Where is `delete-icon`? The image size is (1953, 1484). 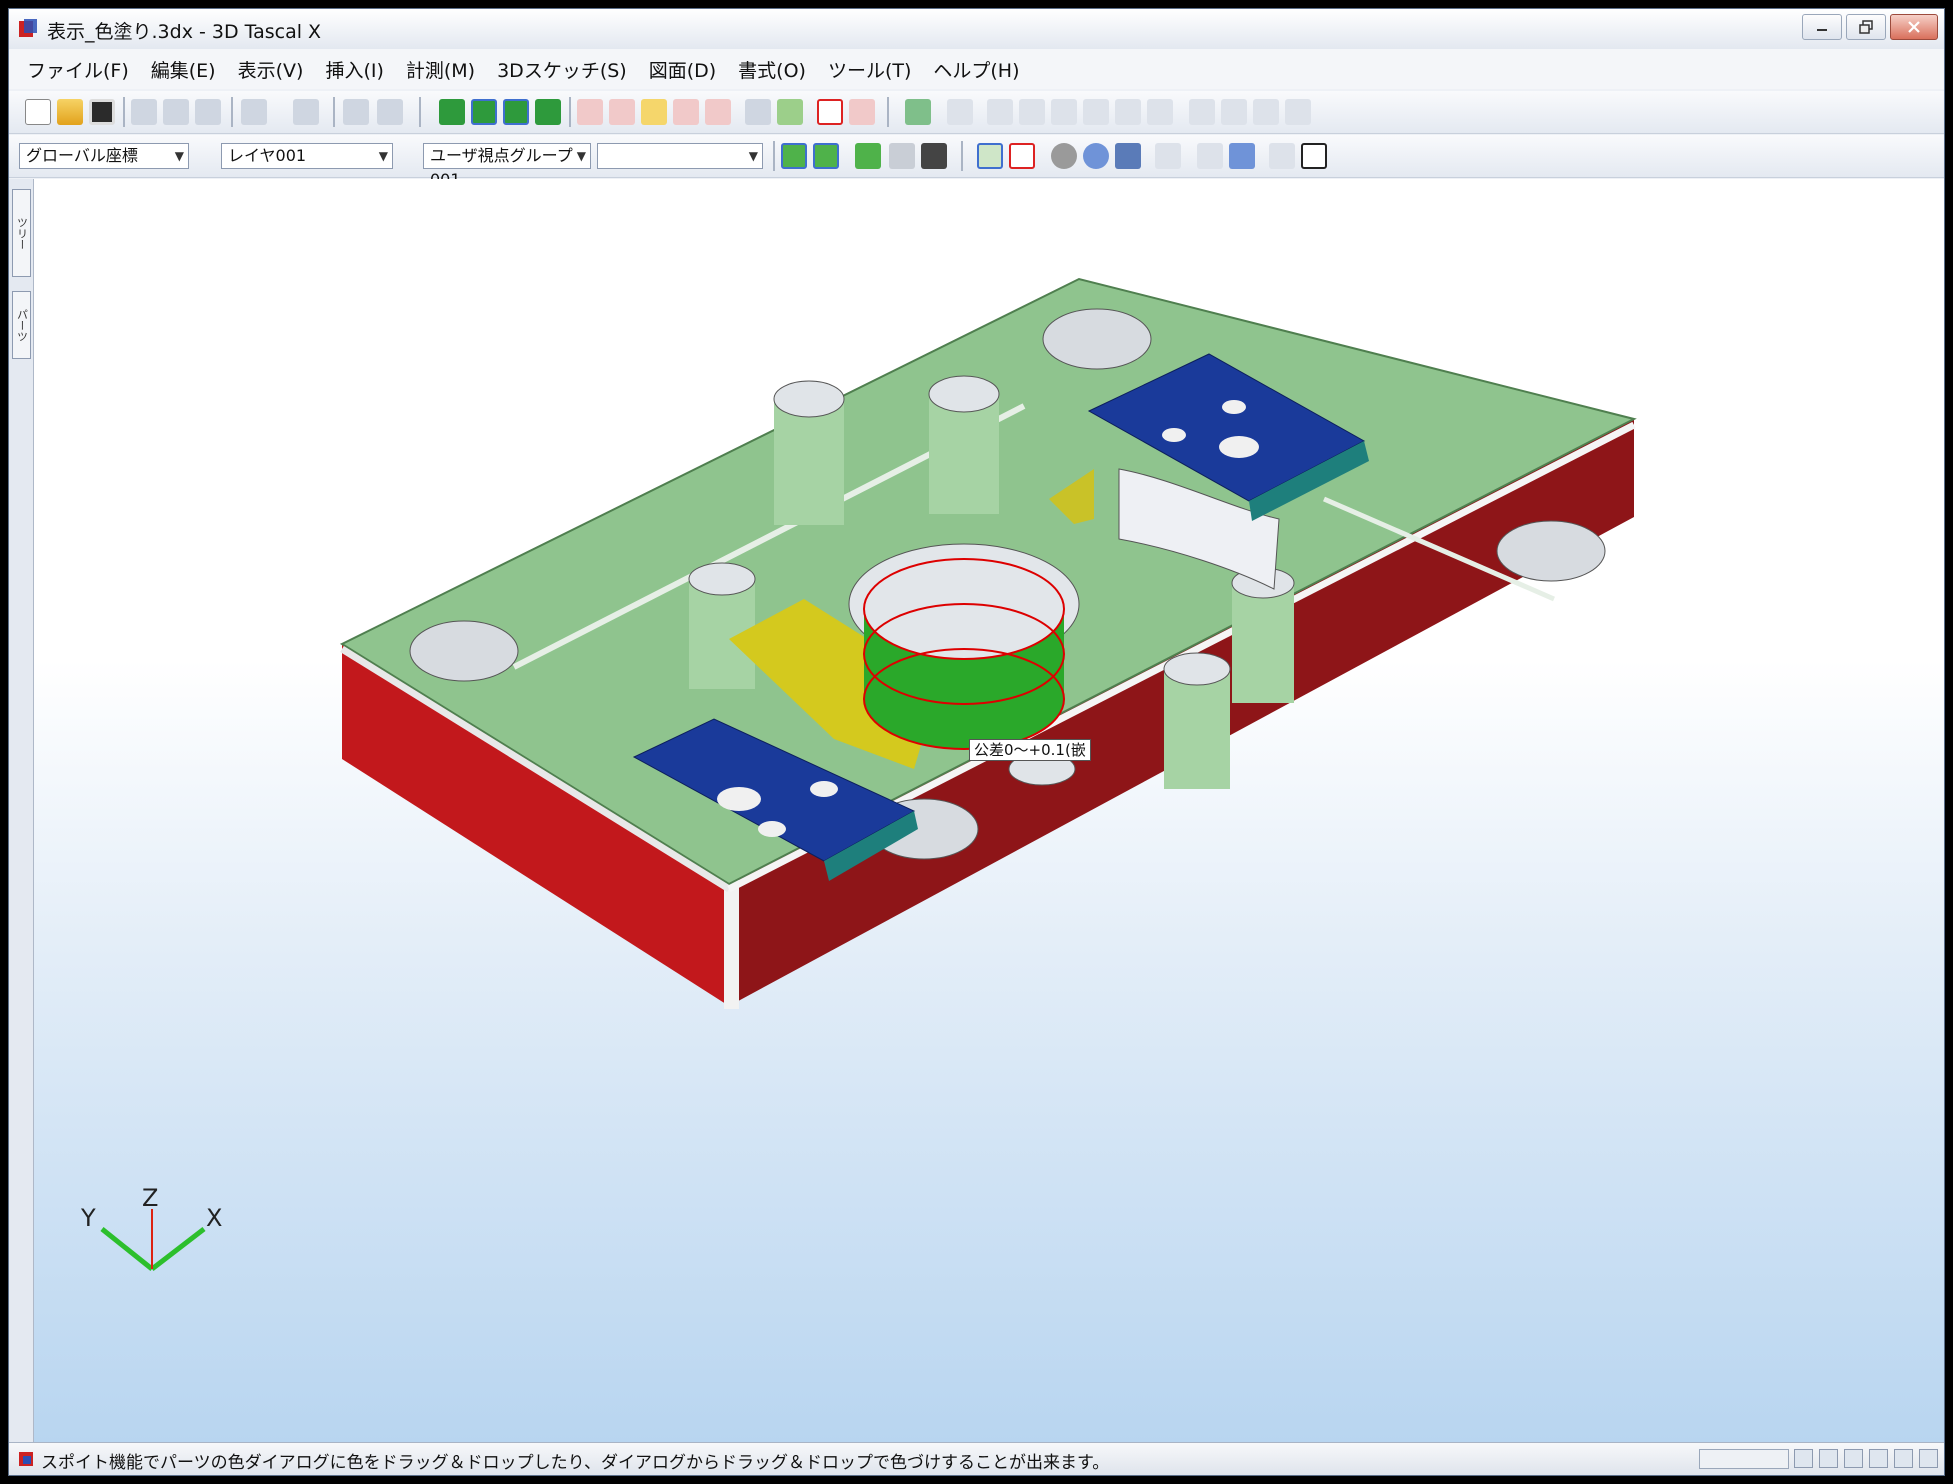 delete-icon is located at coordinates (356, 112).